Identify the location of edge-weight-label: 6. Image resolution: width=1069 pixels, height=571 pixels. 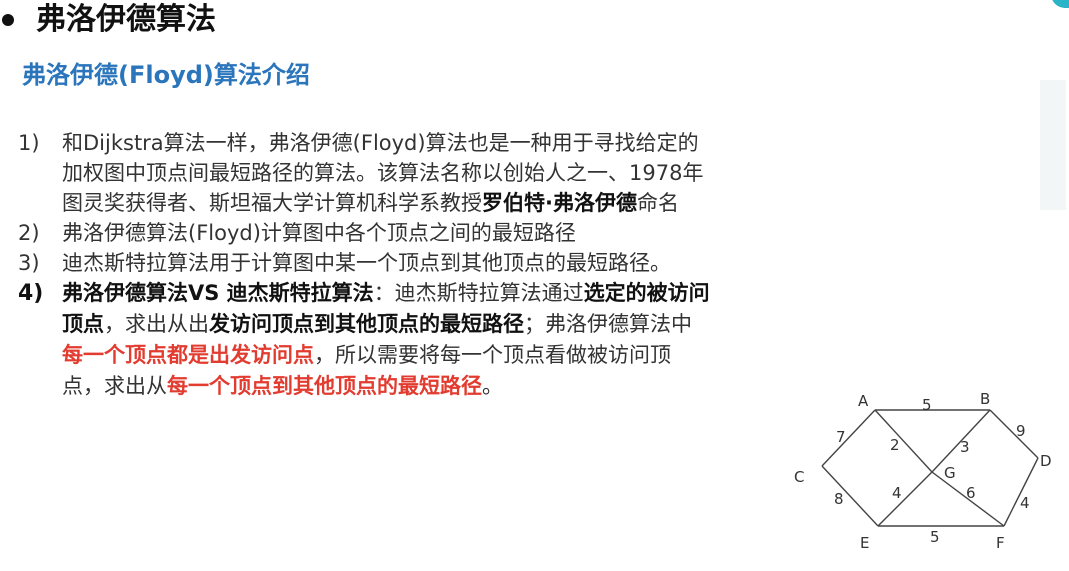
(971, 493).